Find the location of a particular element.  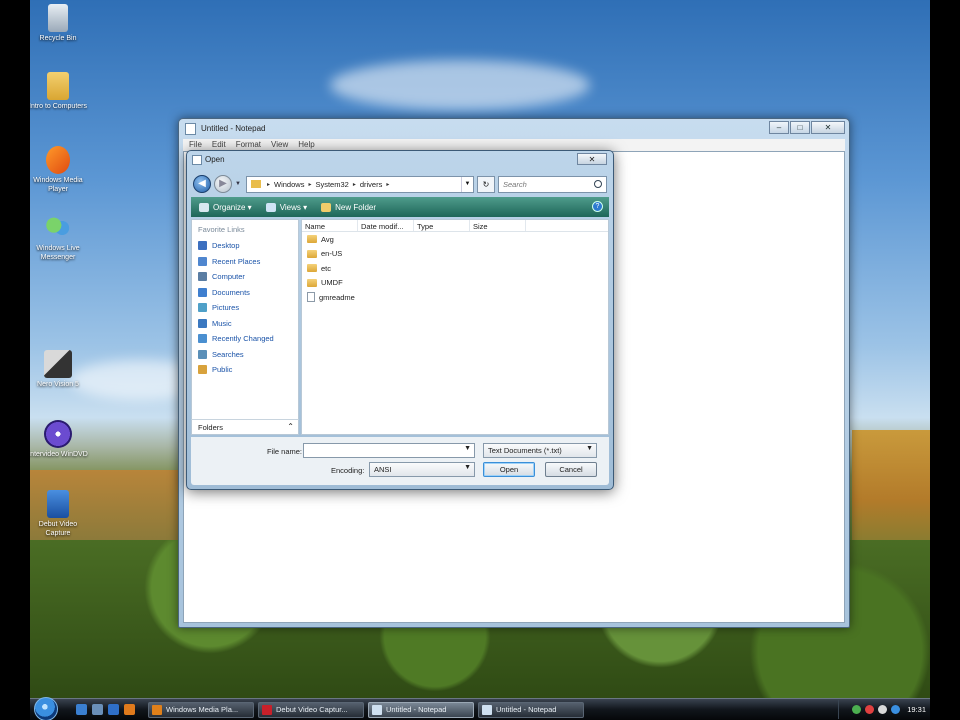

favorite-link-label: Public is located at coordinates (222, 370).